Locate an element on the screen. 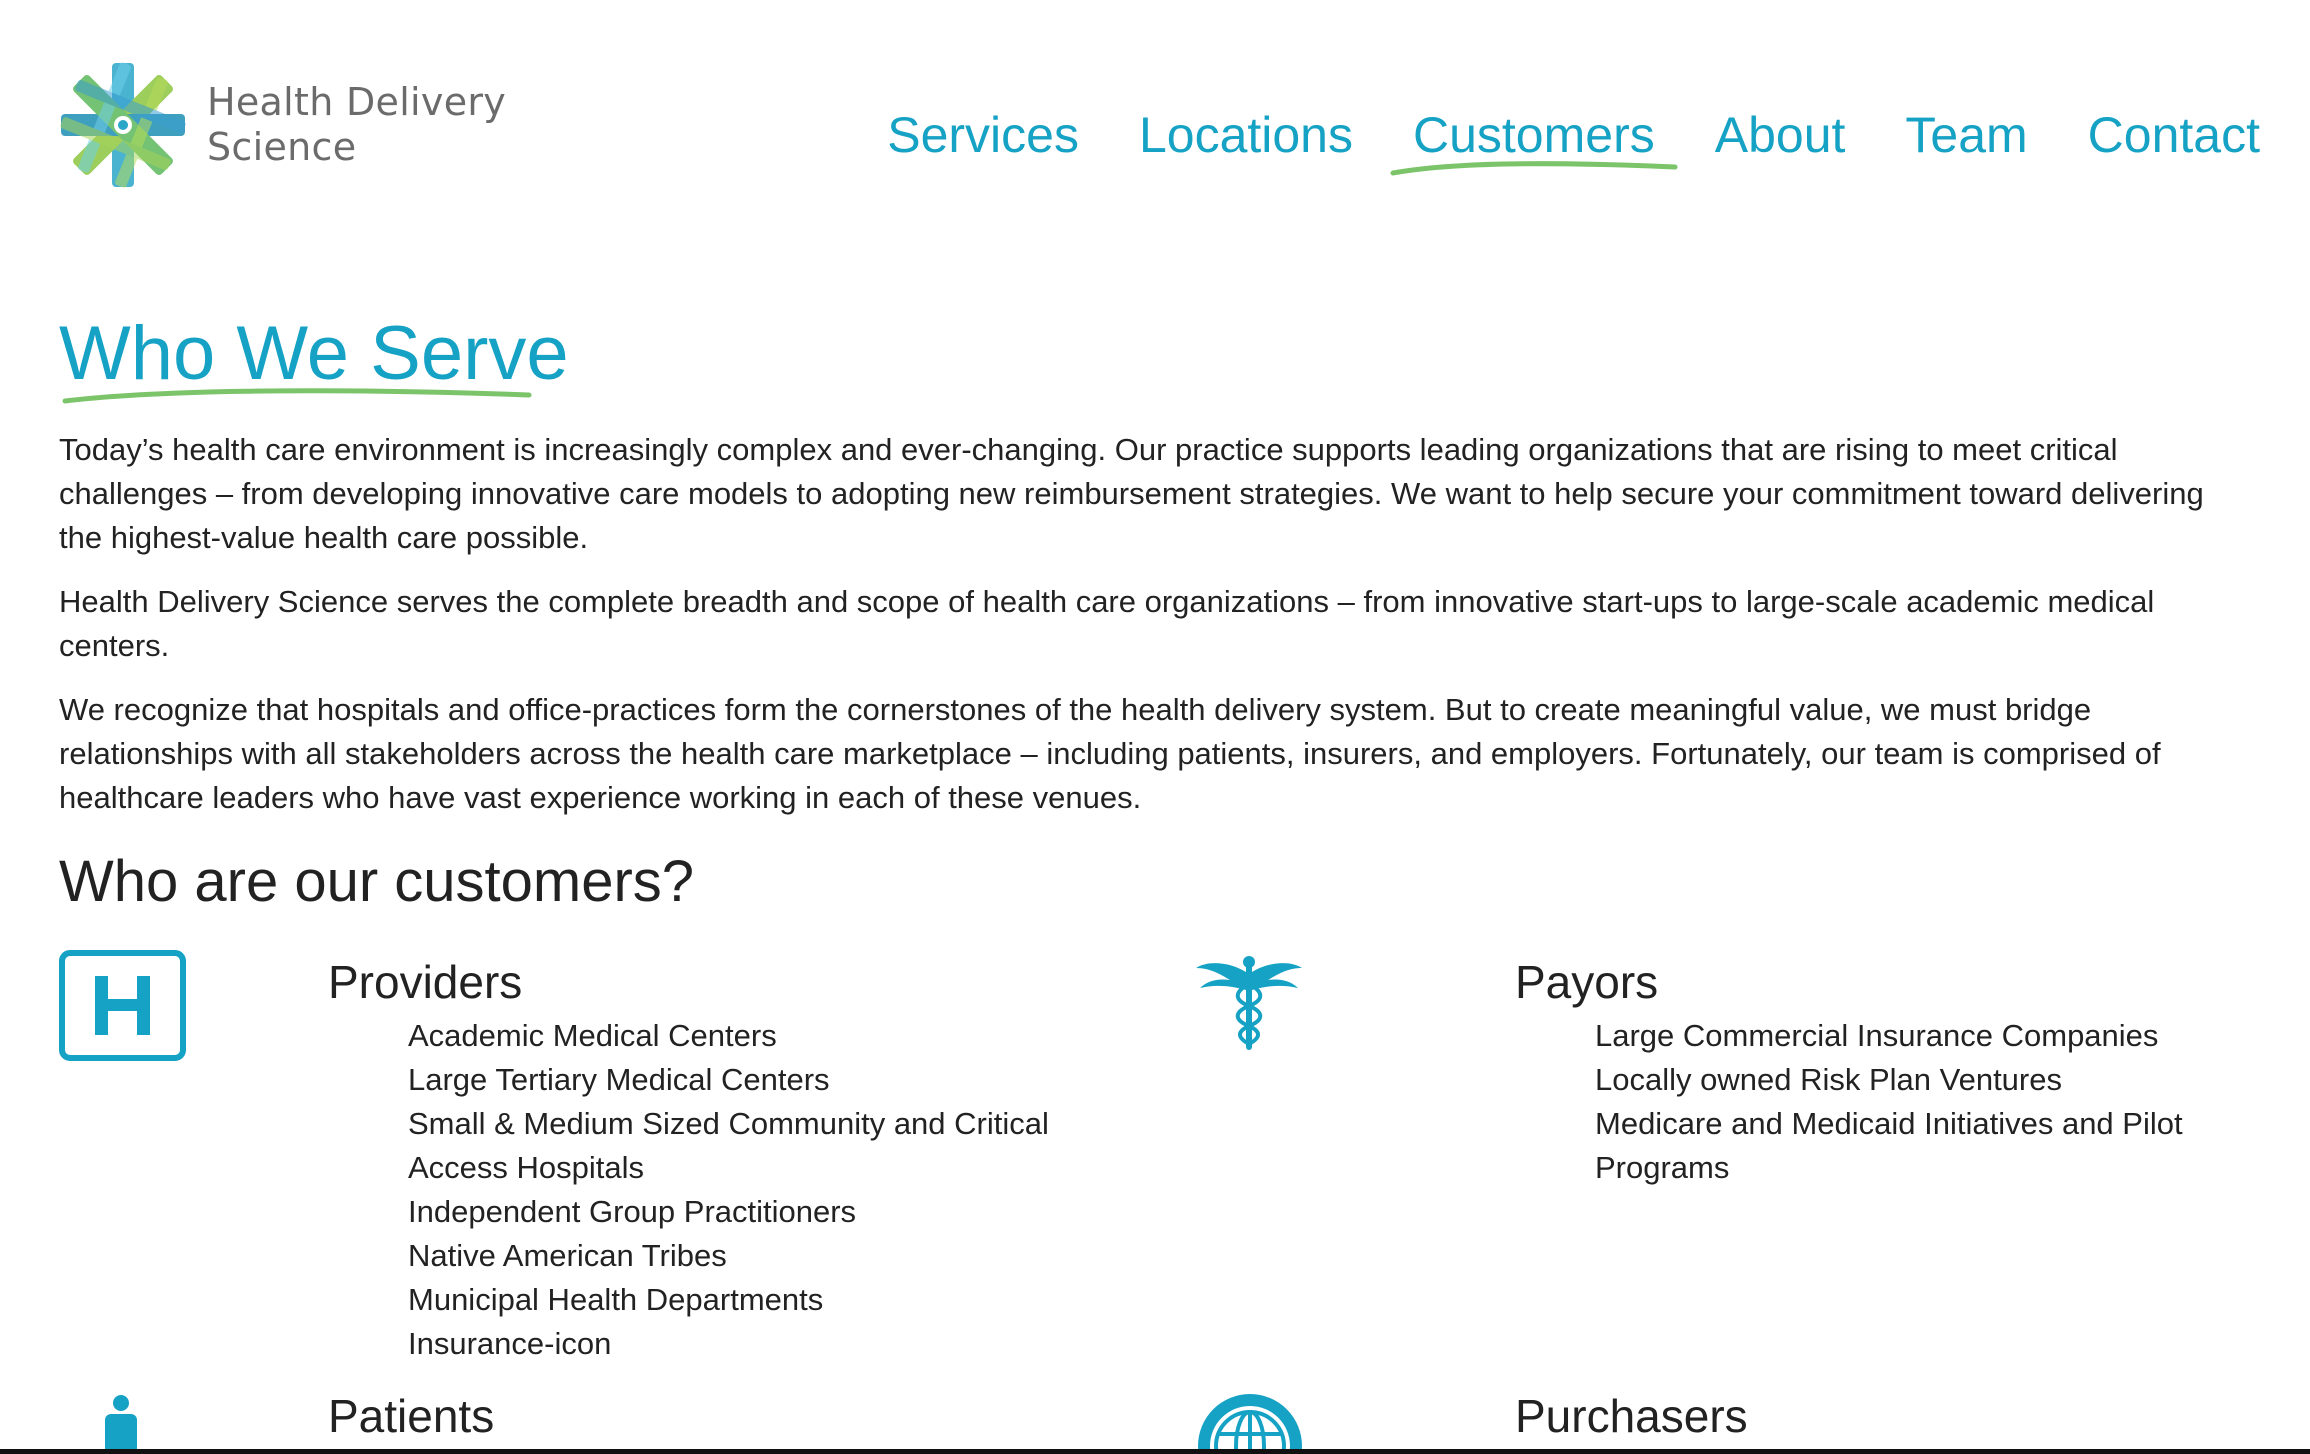  logo-line-1: Health Delivery is located at coordinates (357, 102).